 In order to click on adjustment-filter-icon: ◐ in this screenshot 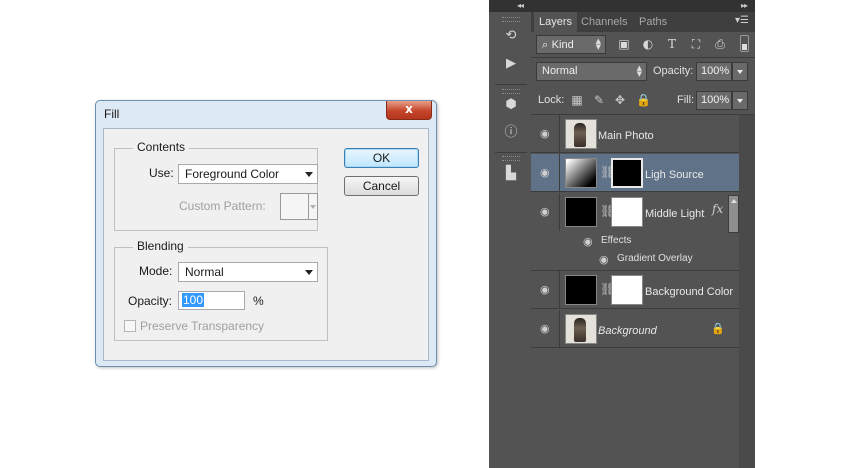, I will do `click(648, 44)`.